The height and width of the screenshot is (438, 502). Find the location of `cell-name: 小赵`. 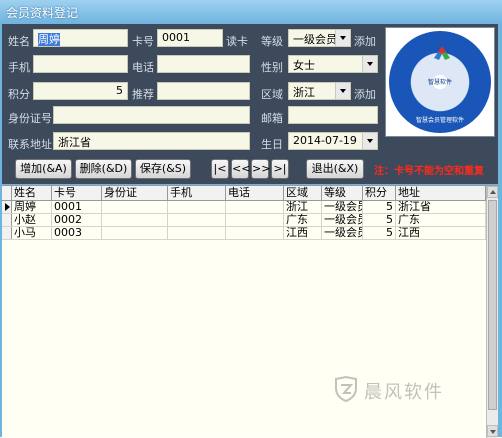

cell-name: 小赵 is located at coordinates (32, 220).